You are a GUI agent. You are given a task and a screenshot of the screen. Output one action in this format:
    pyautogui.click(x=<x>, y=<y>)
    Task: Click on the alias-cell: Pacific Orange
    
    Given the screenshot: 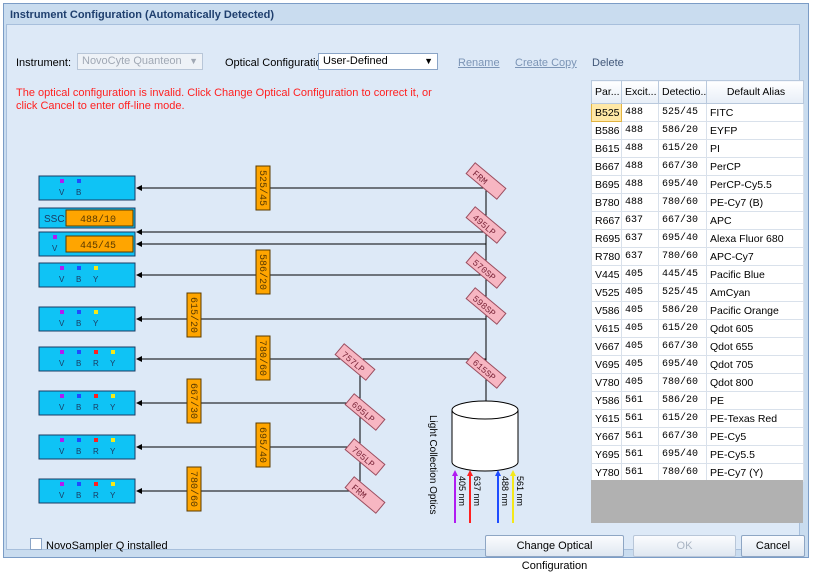 What is the action you would take?
    pyautogui.click(x=755, y=310)
    